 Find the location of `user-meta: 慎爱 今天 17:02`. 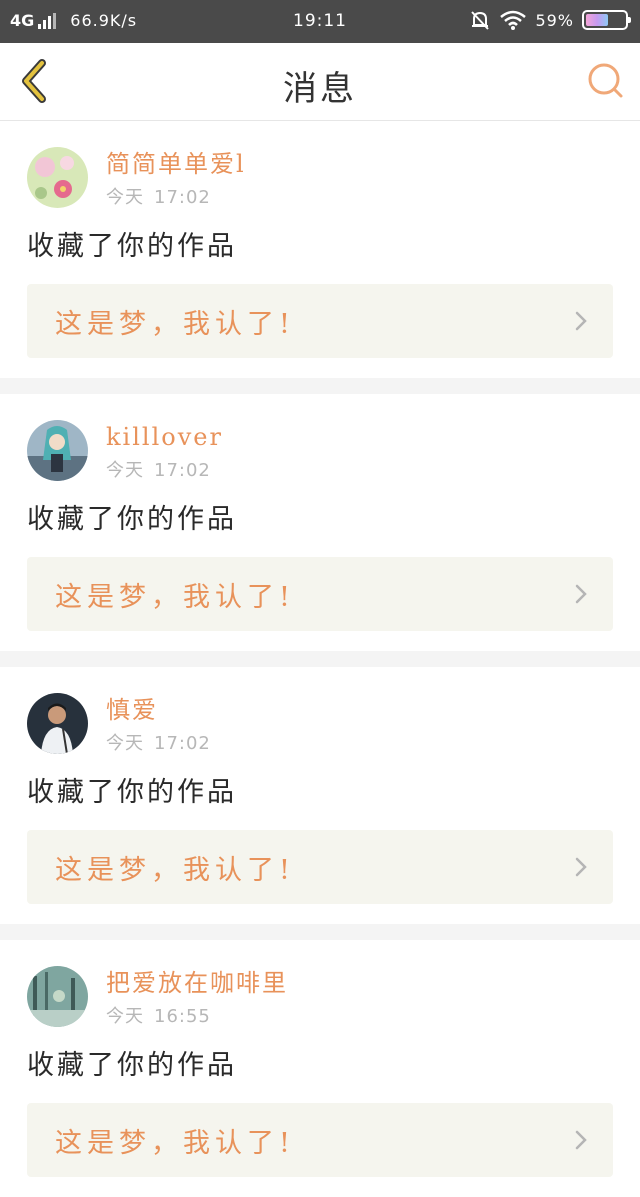

user-meta: 慎爱 今天 17:02 is located at coordinates (158, 724).